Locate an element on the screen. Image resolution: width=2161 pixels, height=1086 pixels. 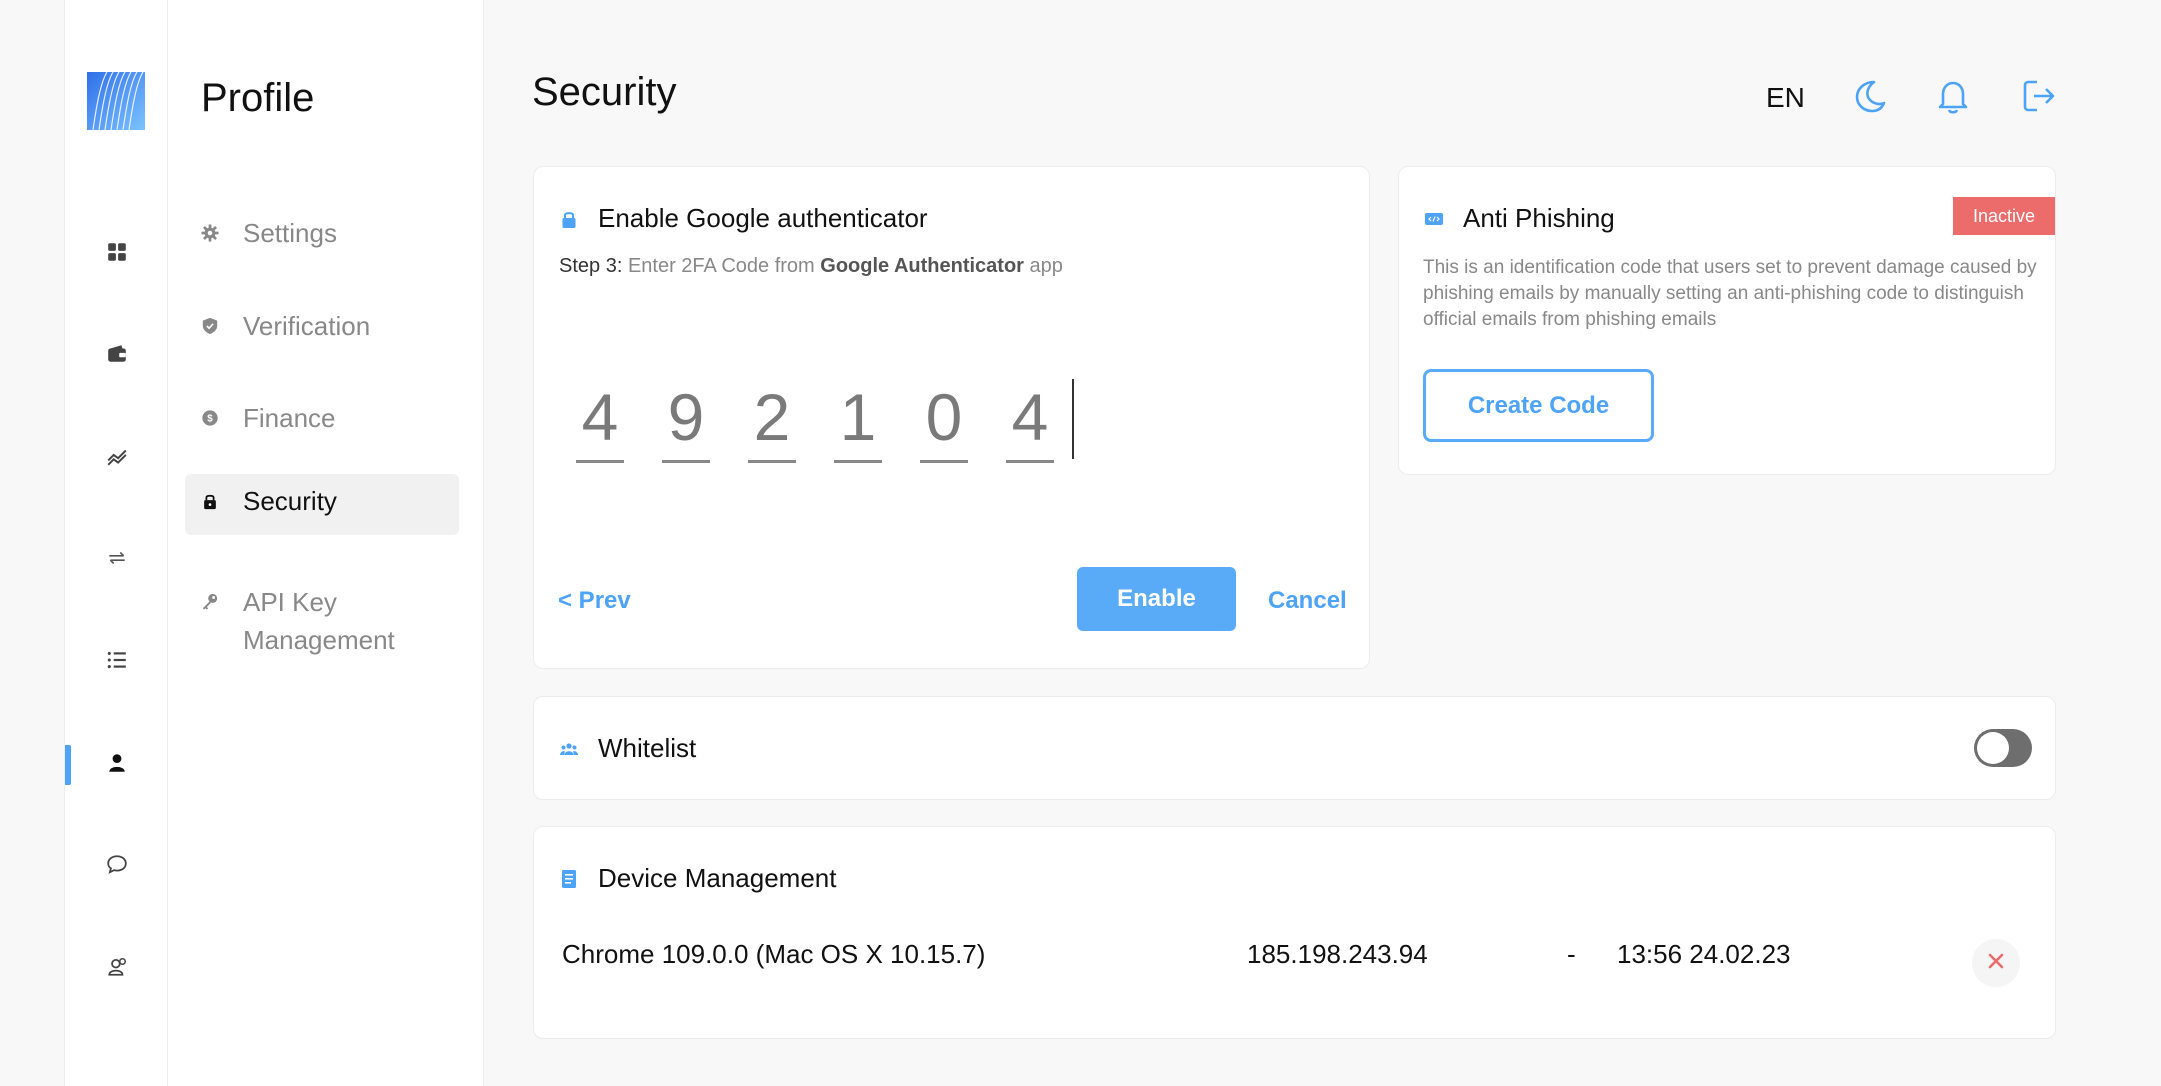
gear-icon is located at coordinates (212, 233).